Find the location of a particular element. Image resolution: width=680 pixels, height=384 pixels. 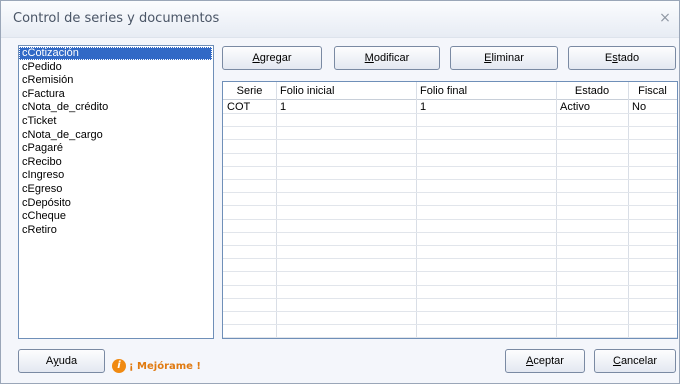

aceptar-mnemonic: A is located at coordinates (530, 361).